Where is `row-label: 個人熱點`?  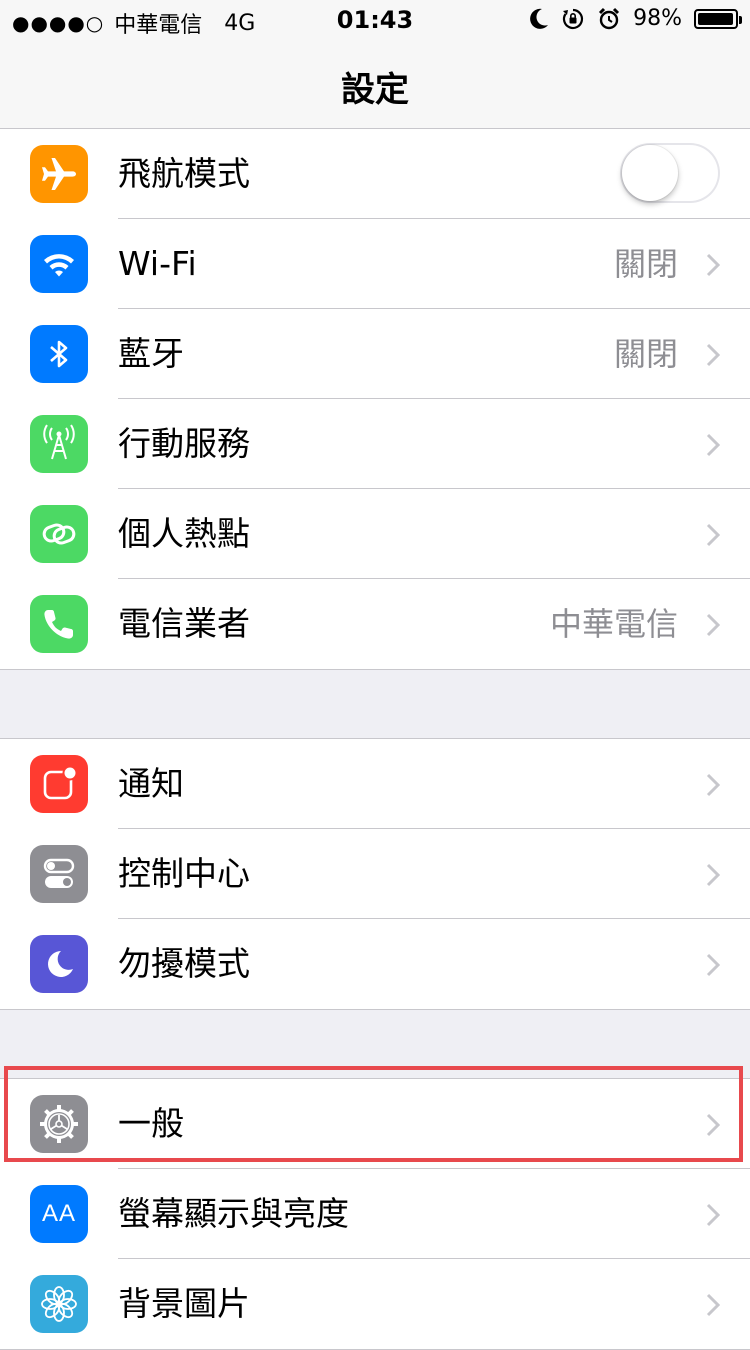 row-label: 個人熱點 is located at coordinates (184, 533).